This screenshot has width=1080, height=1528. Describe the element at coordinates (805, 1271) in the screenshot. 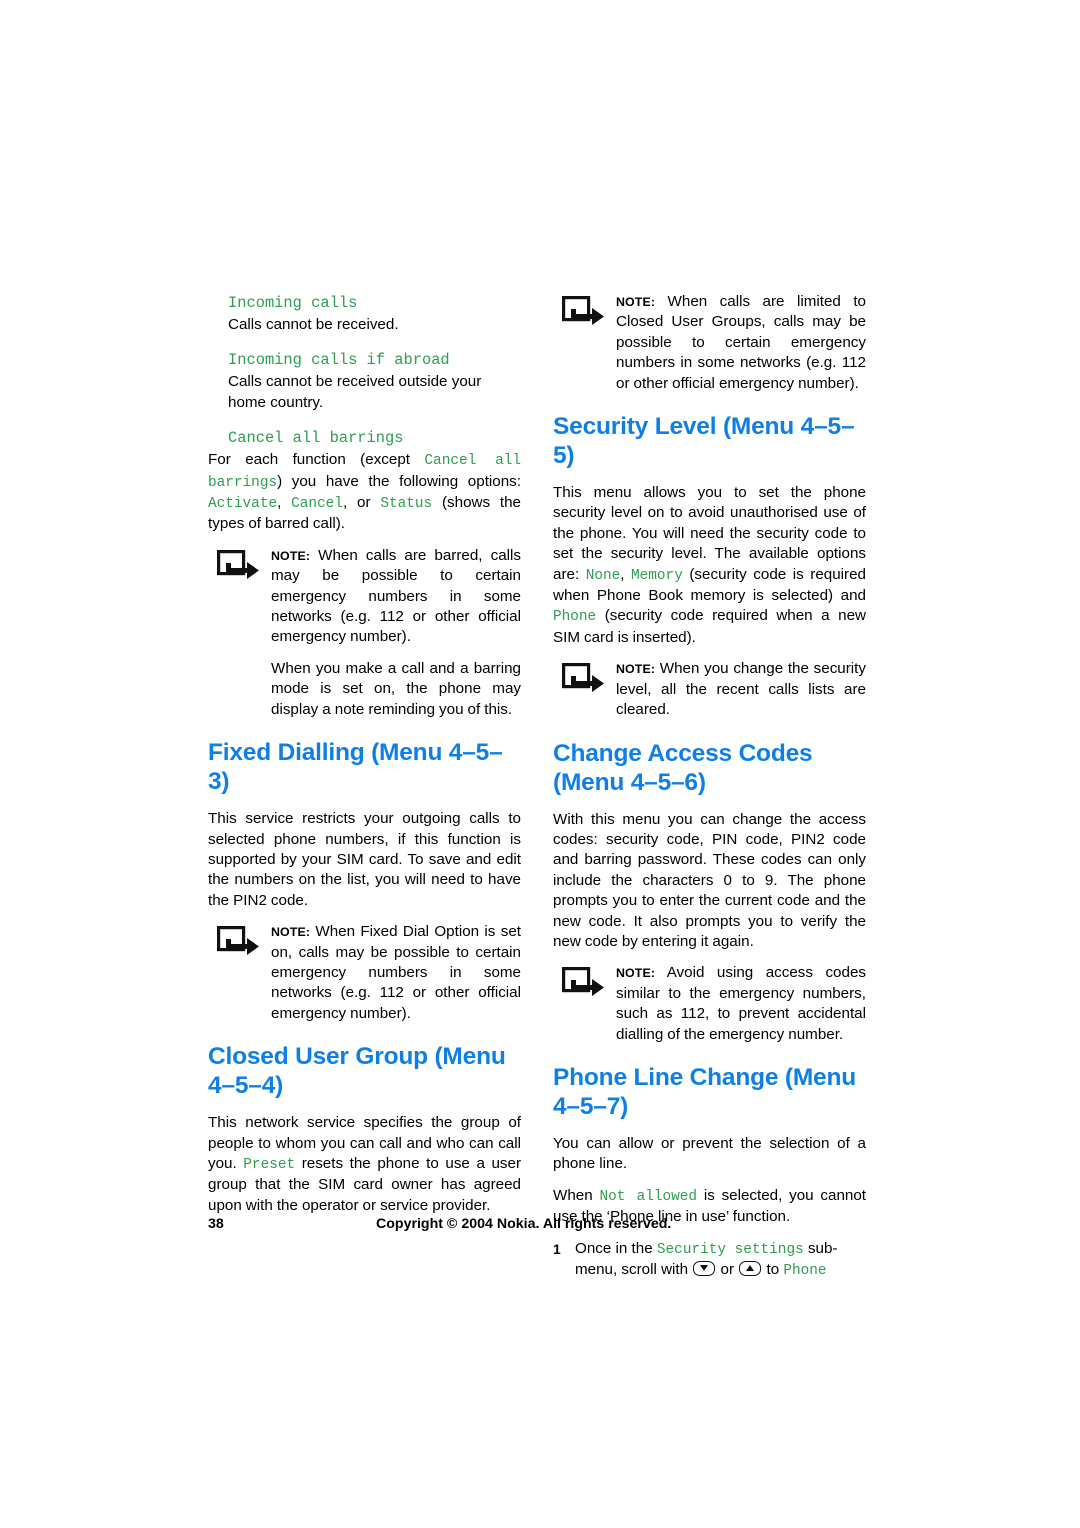

I see `code-phone-option: Phone` at that location.